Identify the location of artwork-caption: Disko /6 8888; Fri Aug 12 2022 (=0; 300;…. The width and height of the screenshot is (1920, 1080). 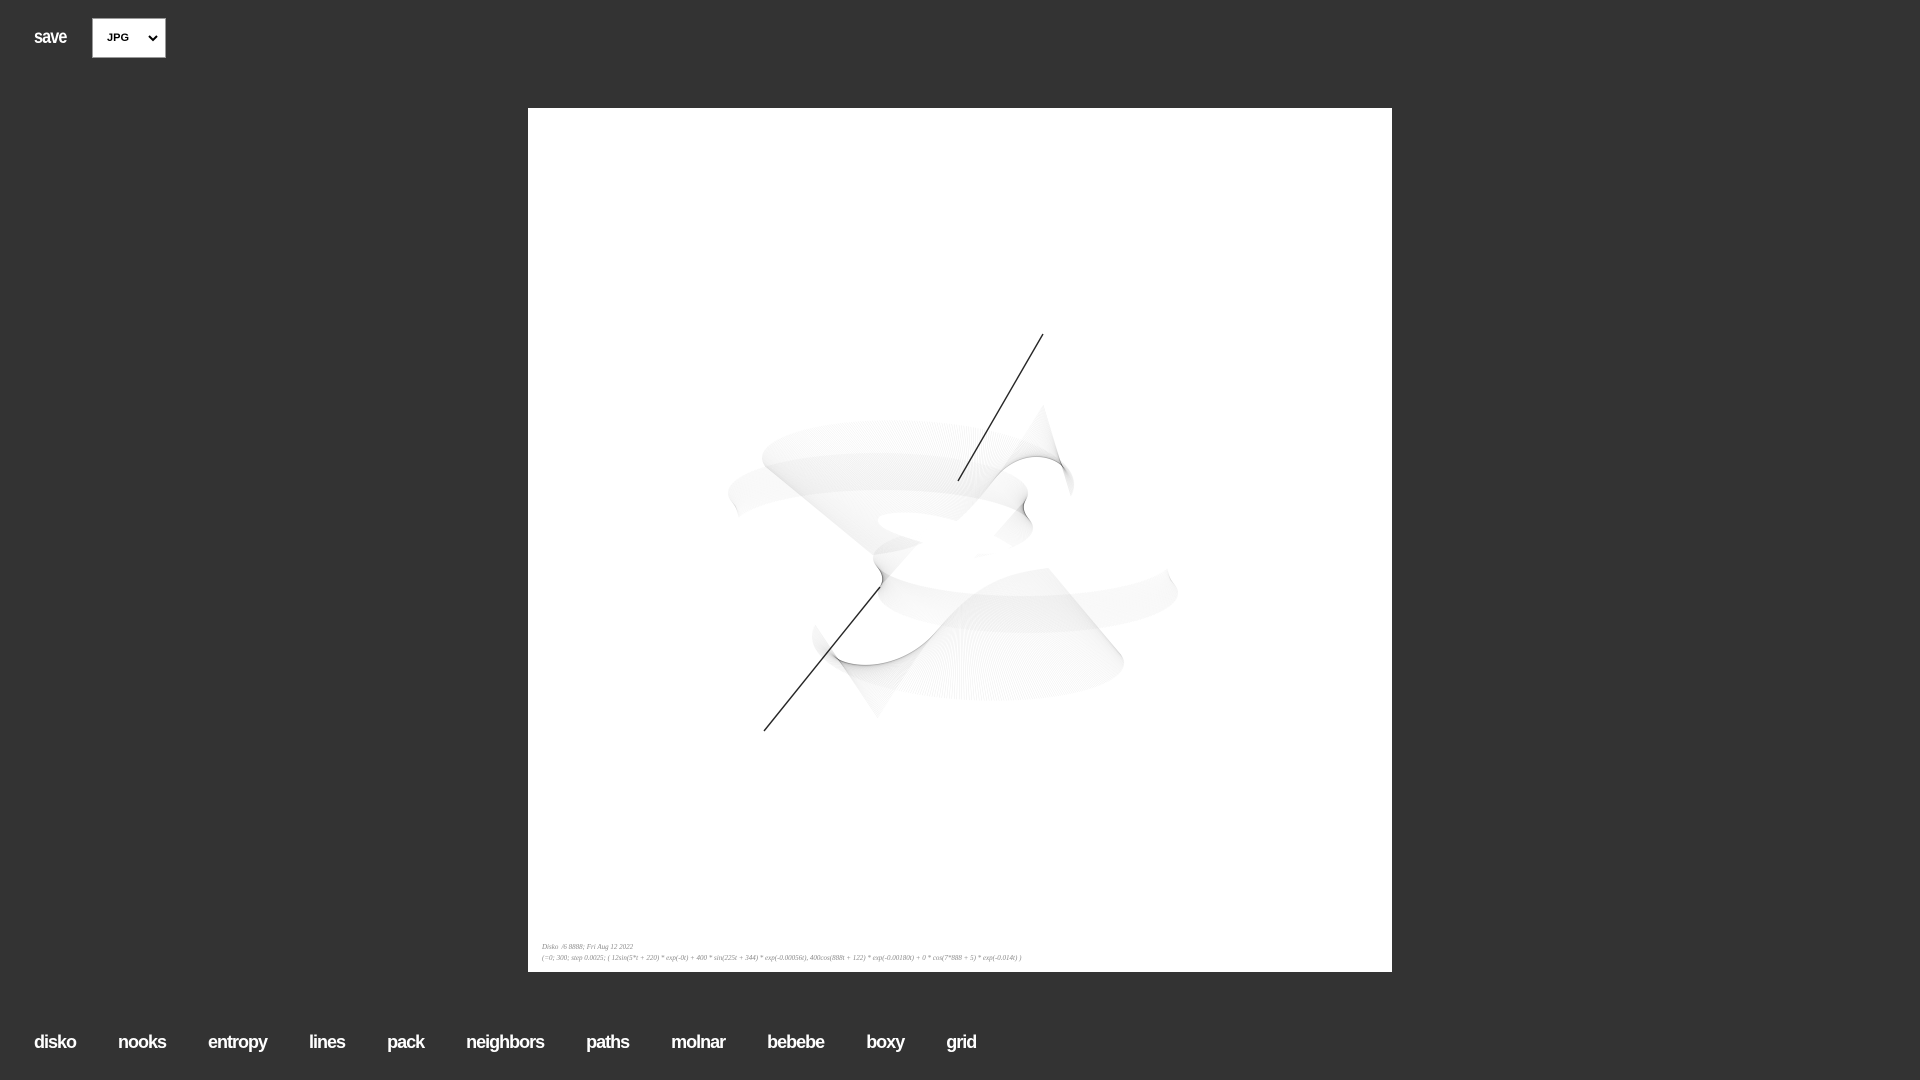
(781, 953).